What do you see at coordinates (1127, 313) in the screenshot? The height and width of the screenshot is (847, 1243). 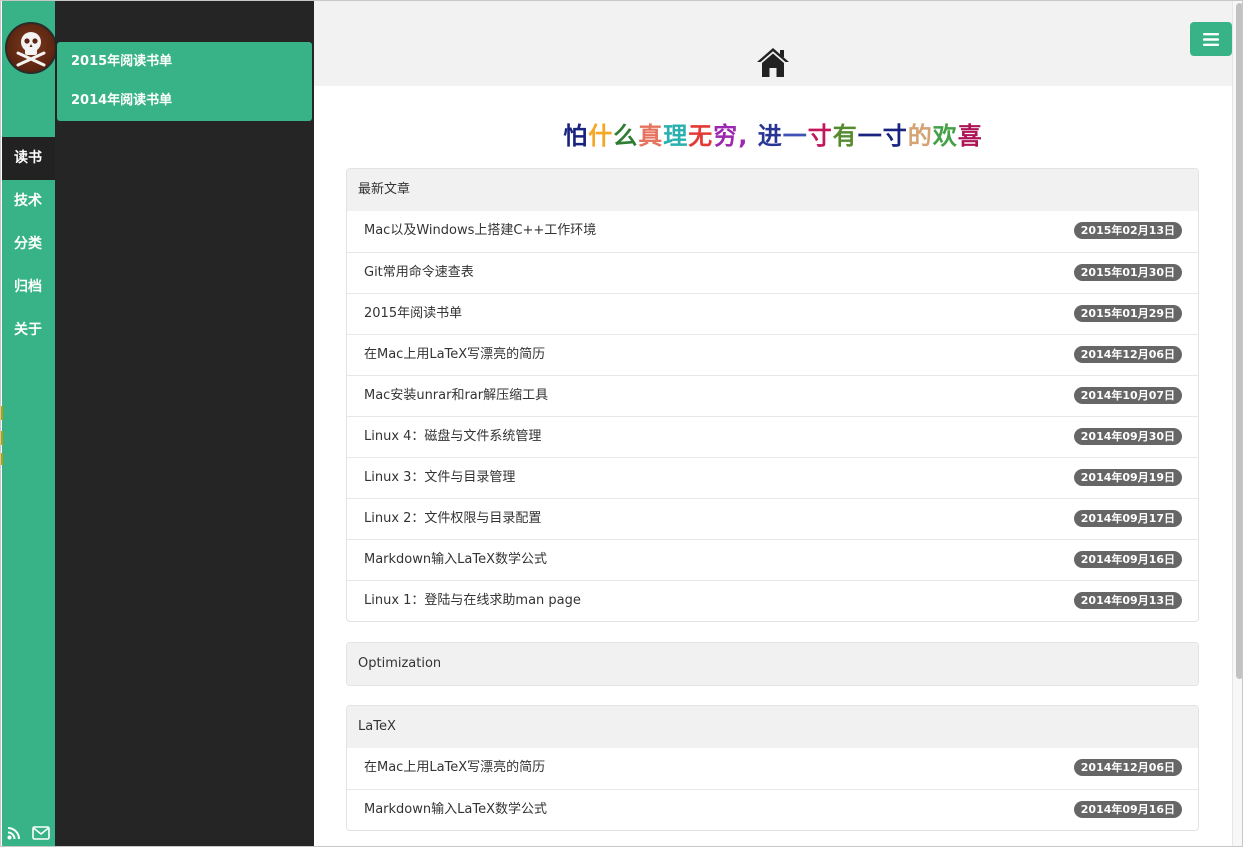 I see `date-badge: 2015年01月29日` at bounding box center [1127, 313].